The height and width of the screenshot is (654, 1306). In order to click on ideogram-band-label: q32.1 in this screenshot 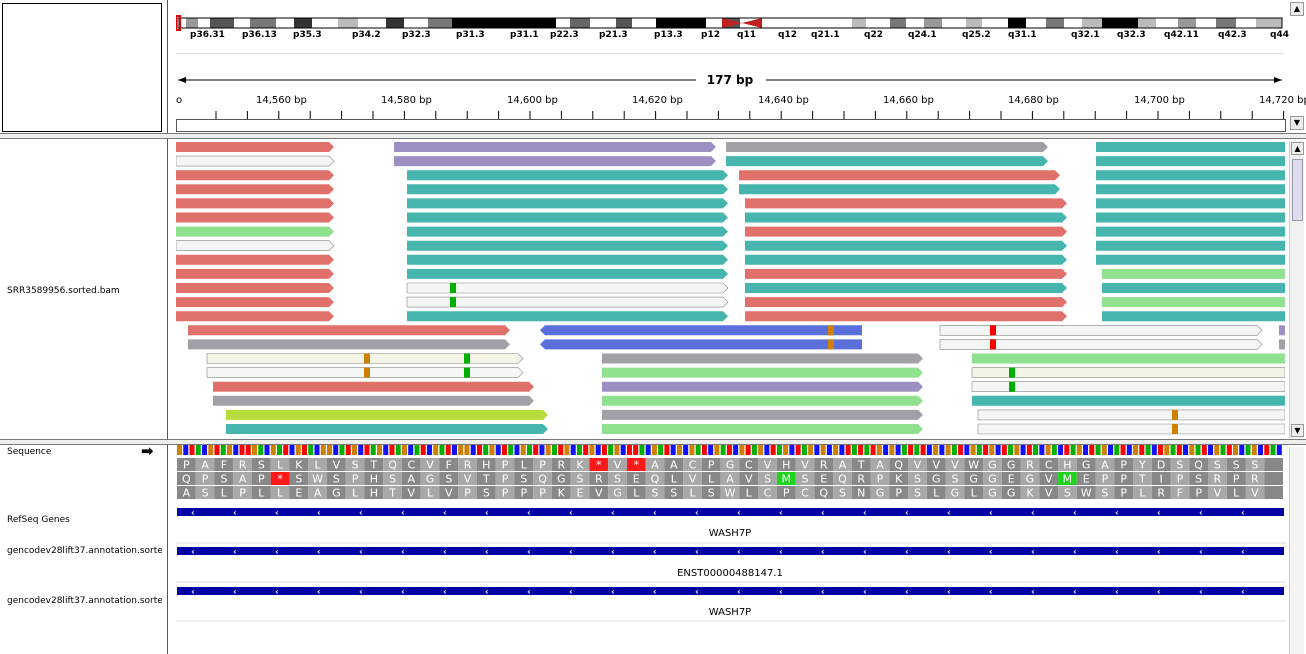, I will do `click(1085, 35)`.